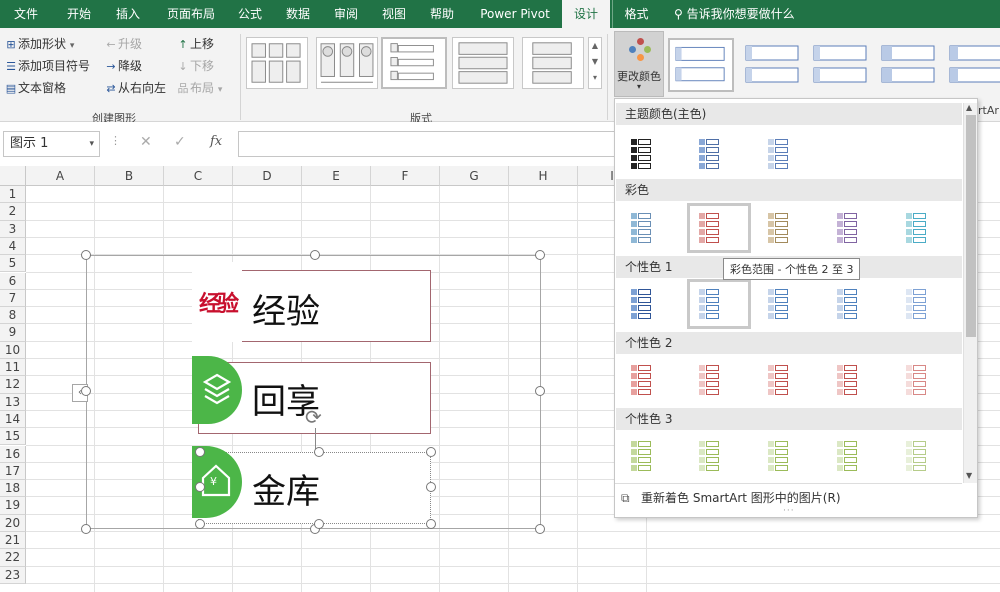 The width and height of the screenshot is (1000, 592). What do you see at coordinates (195, 43) in the screenshot?
I see `move-up-button: ↑ 上移` at bounding box center [195, 43].